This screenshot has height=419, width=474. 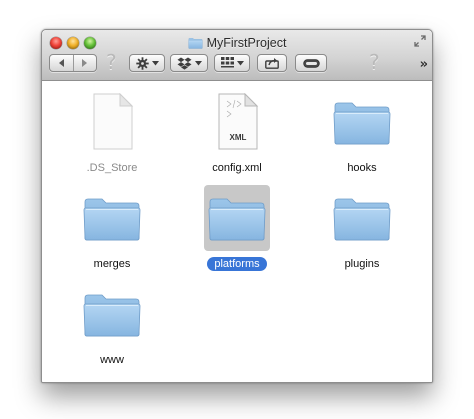 What do you see at coordinates (420, 41) in the screenshot?
I see `fullscreen-icon` at bounding box center [420, 41].